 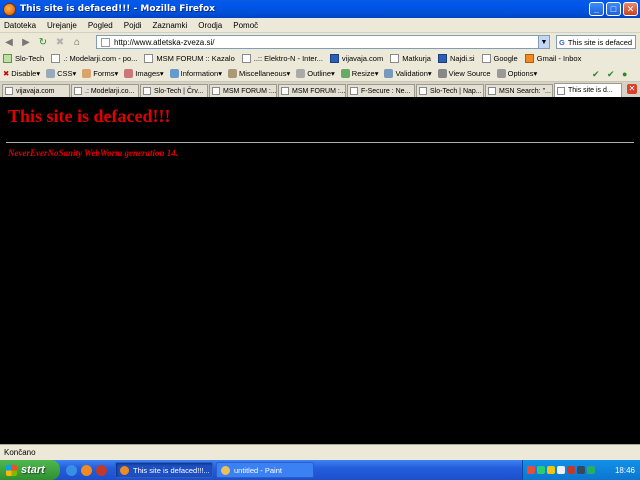 What do you see at coordinates (189, 58) in the screenshot?
I see `bookmark-item: MSM FORUM :: Kazalo` at bounding box center [189, 58].